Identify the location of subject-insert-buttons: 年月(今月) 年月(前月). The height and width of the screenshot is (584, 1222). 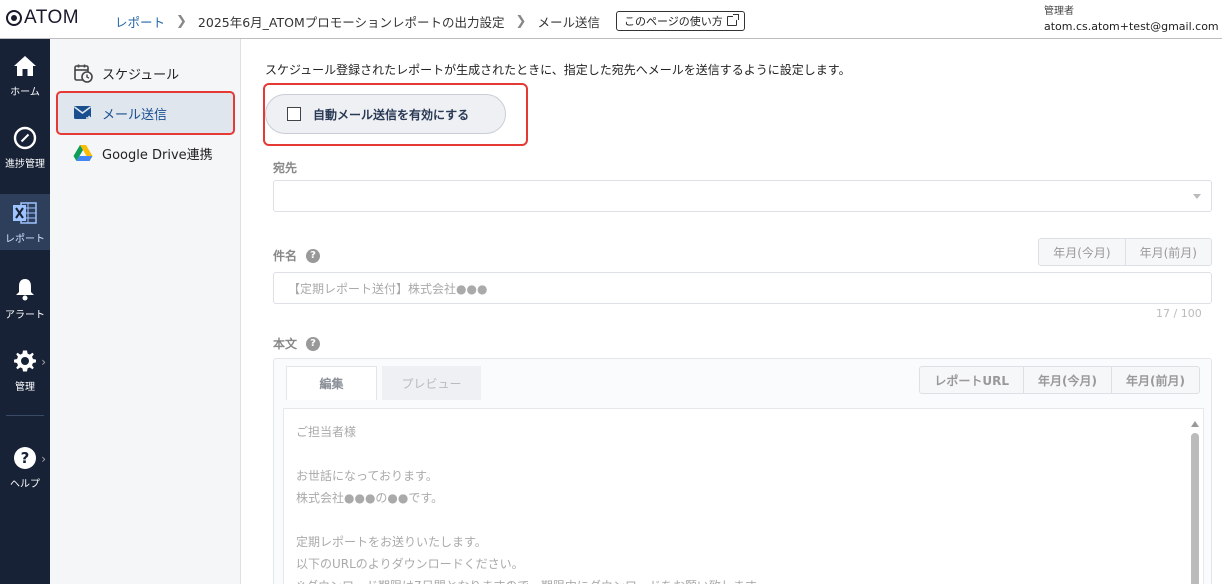
(1125, 252).